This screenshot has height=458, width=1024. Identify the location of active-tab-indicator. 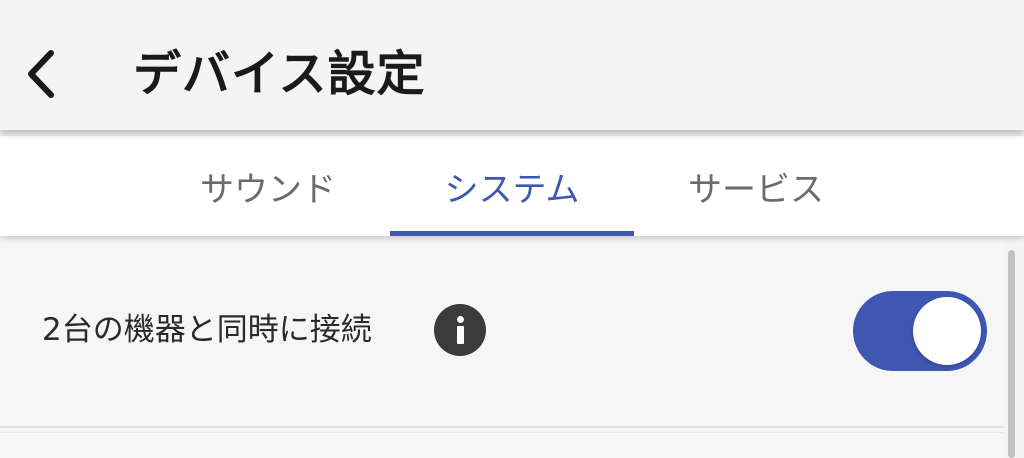
(512, 233).